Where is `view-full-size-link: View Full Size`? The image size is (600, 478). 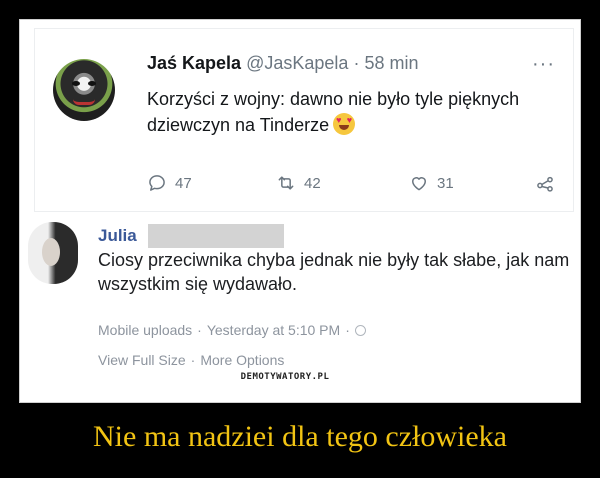 view-full-size-link: View Full Size is located at coordinates (142, 360).